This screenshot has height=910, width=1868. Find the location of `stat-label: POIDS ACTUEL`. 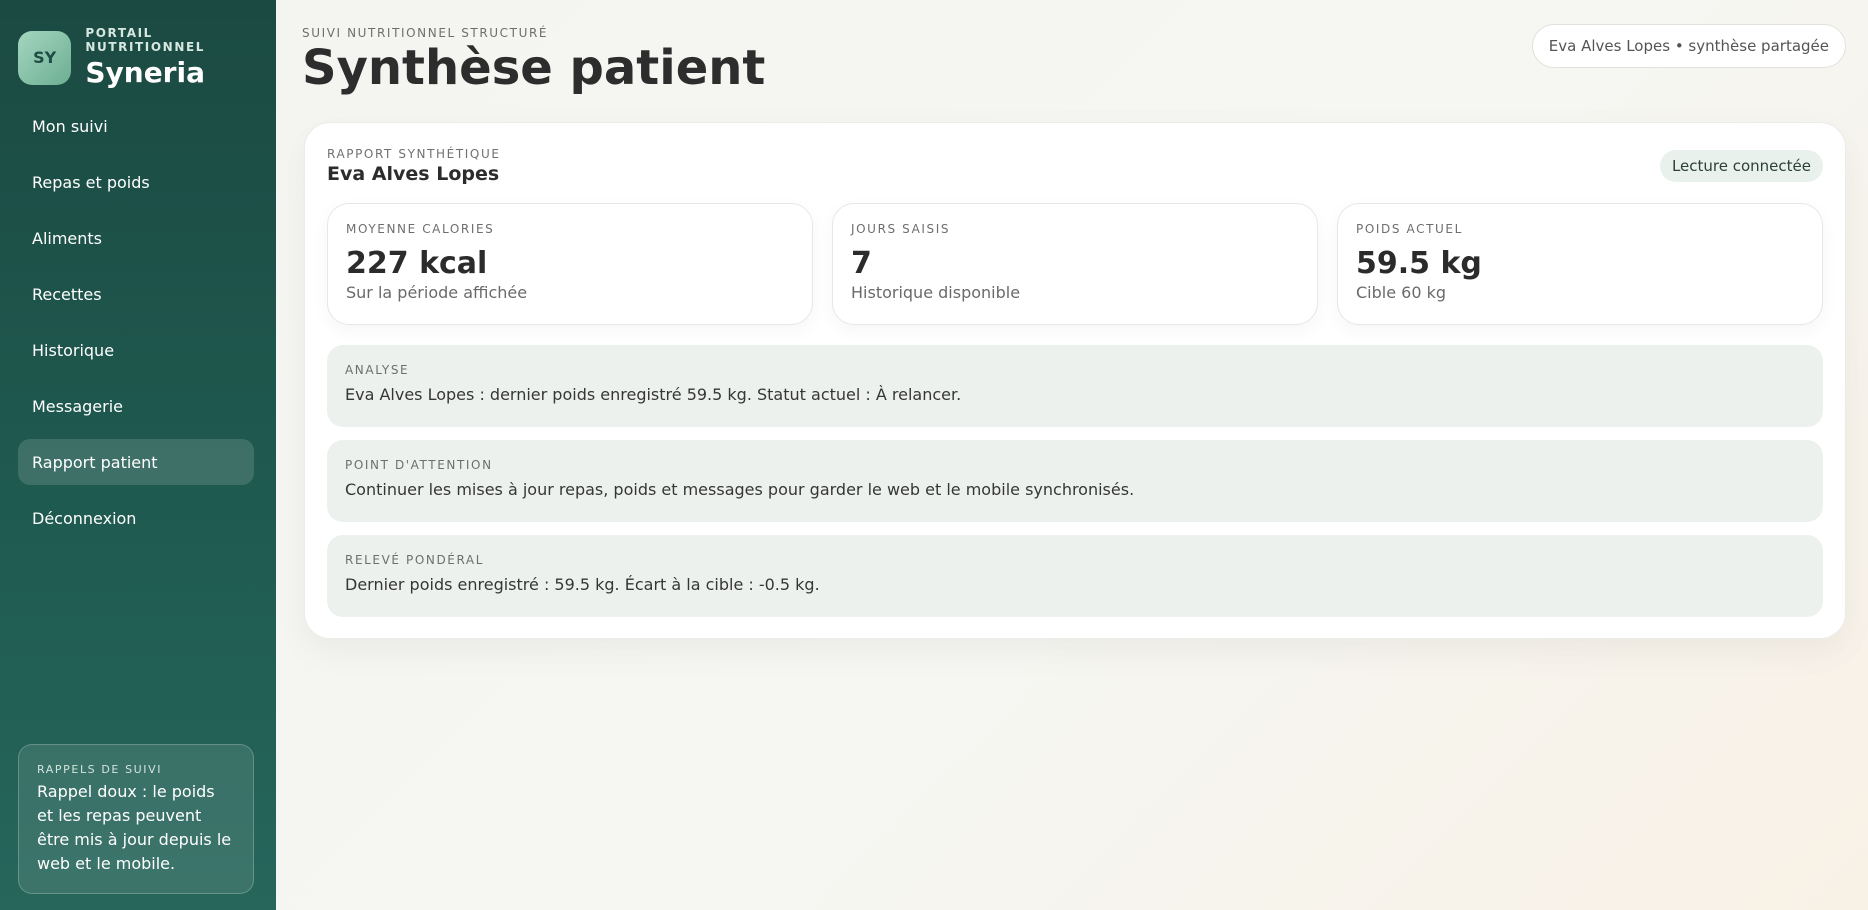

stat-label: POIDS ACTUEL is located at coordinates (1409, 229).